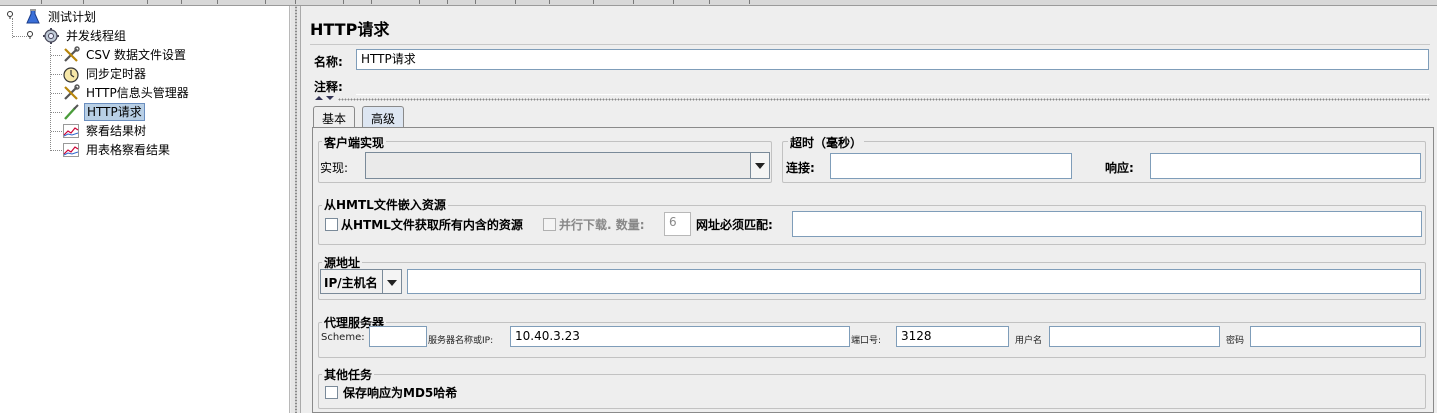 The width and height of the screenshot is (1437, 413). Describe the element at coordinates (677, 224) in the screenshot. I see `parallel-count-input: 6` at that location.